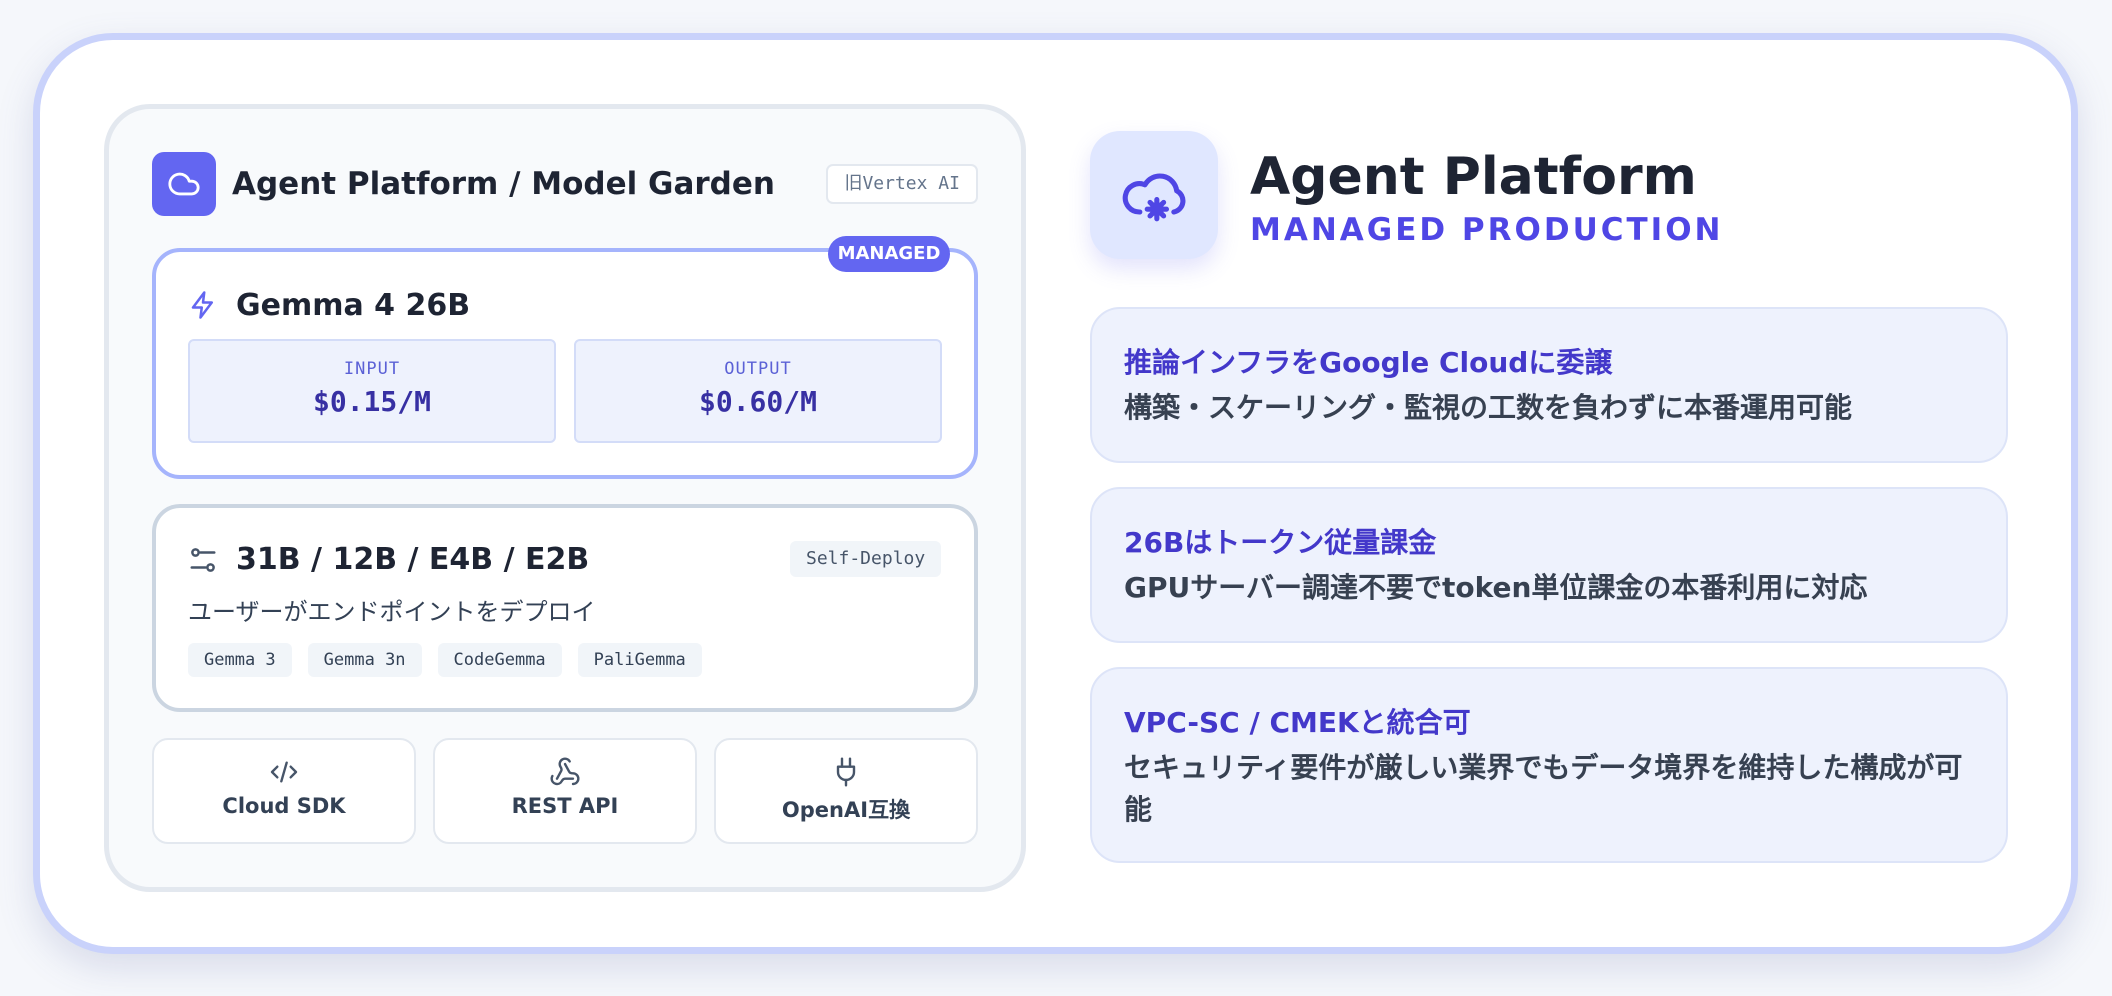 This screenshot has height=996, width=2112. What do you see at coordinates (846, 791) in the screenshot?
I see `api-card-openai: OpenAI互換` at bounding box center [846, 791].